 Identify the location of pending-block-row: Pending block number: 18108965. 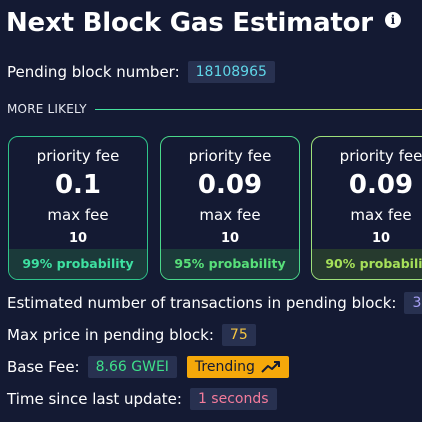
(141, 72).